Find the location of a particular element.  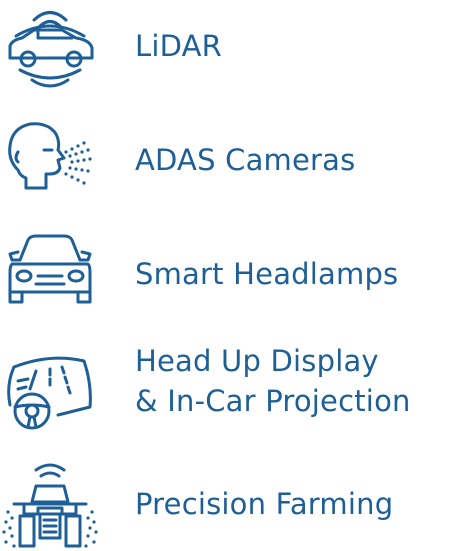

feature-label-line: LiDAR is located at coordinates (179, 46).